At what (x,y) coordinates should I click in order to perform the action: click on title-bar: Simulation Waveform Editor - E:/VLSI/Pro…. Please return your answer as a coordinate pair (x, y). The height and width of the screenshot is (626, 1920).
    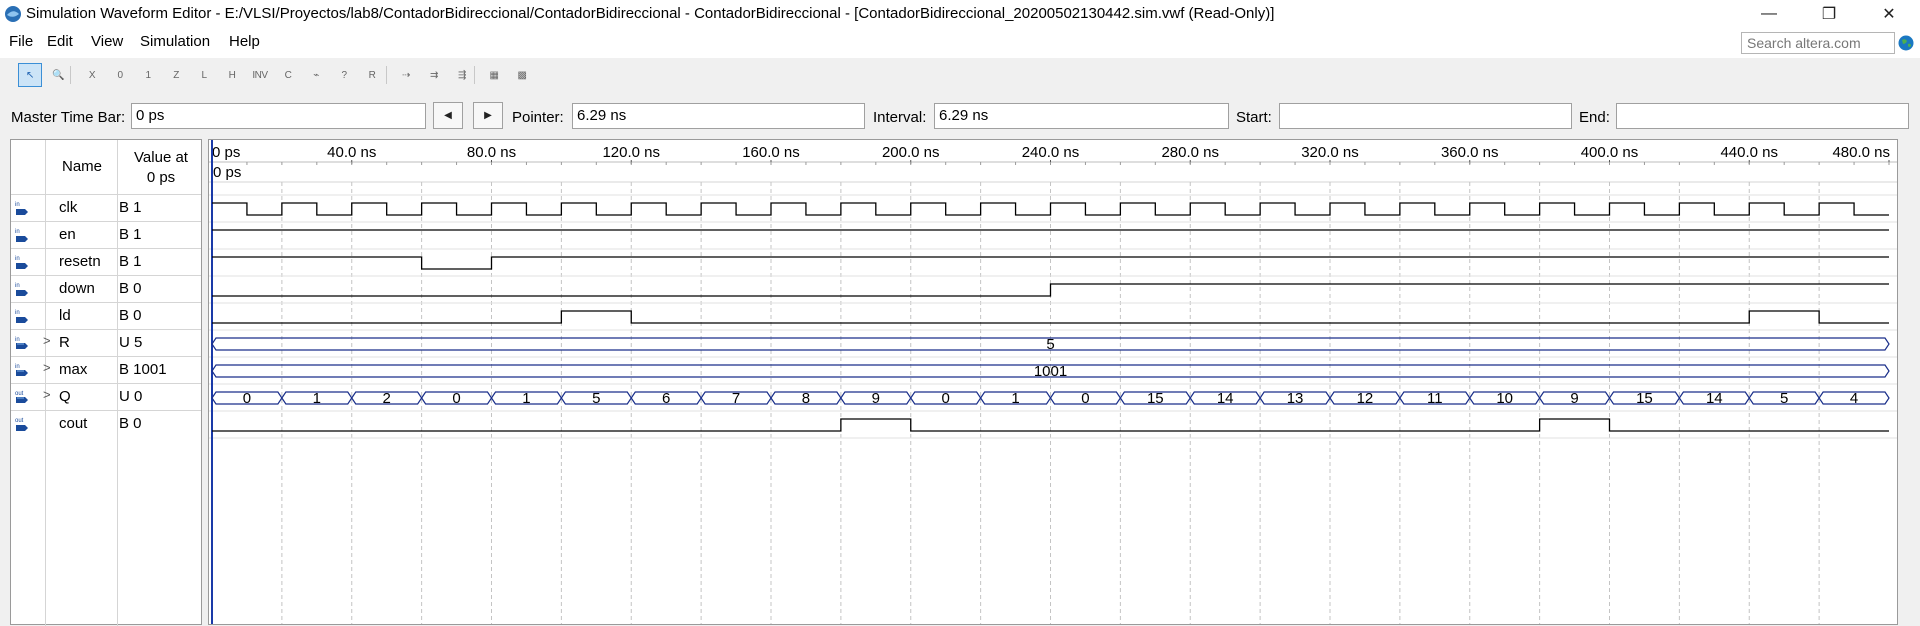
    Looking at the image, I should click on (960, 14).